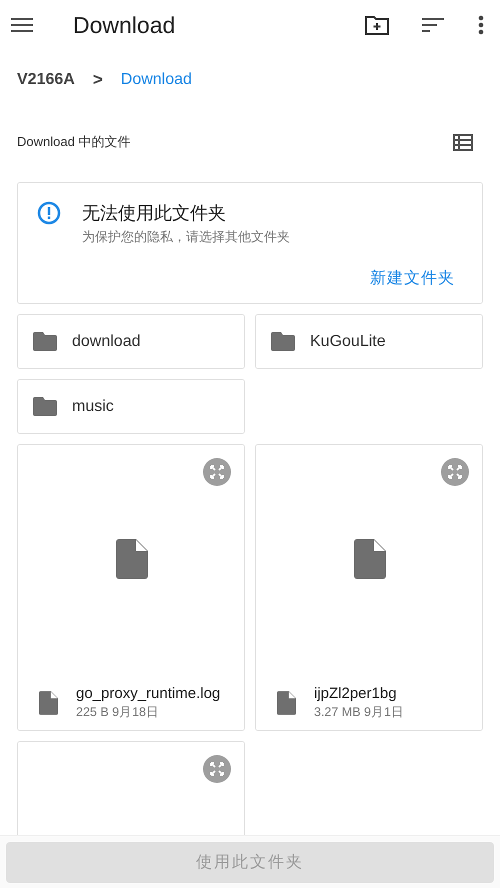 This screenshot has height=888, width=500. What do you see at coordinates (348, 341) in the screenshot?
I see `folder-name: KuGouLite` at bounding box center [348, 341].